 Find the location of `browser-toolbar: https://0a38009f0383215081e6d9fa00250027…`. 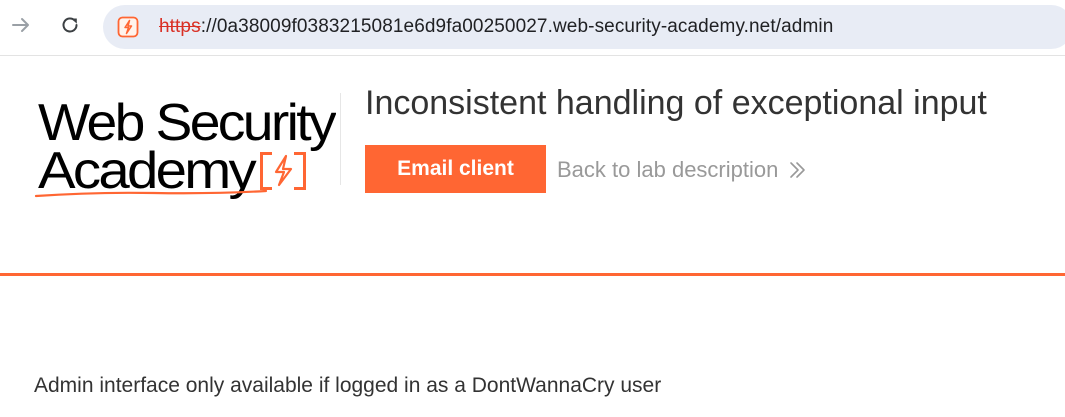

browser-toolbar: https://0a38009f0383215081e6d9fa00250027… is located at coordinates (532, 28).